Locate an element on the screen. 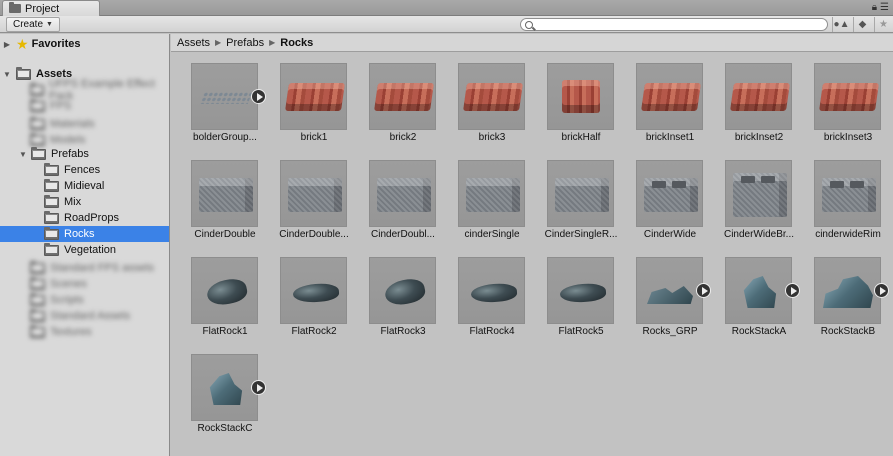  asset-tile: brickInset1 is located at coordinates (660, 99).